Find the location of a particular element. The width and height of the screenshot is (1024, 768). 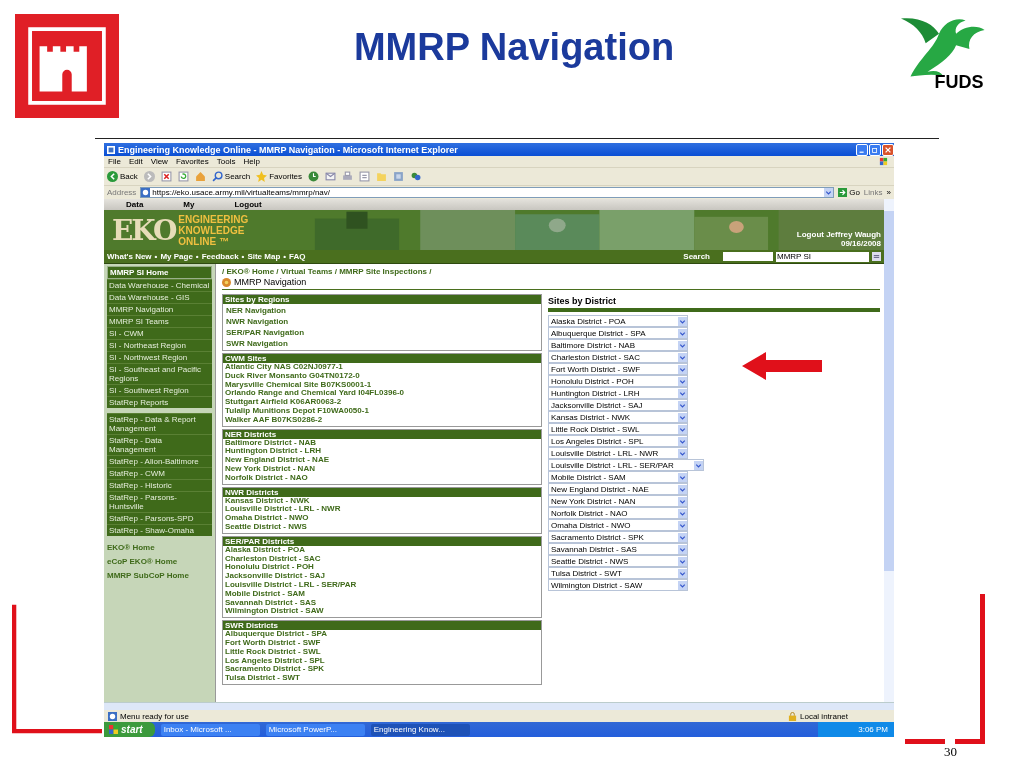

district-select: Louisville District - LRL - NWR is located at coordinates (618, 453).